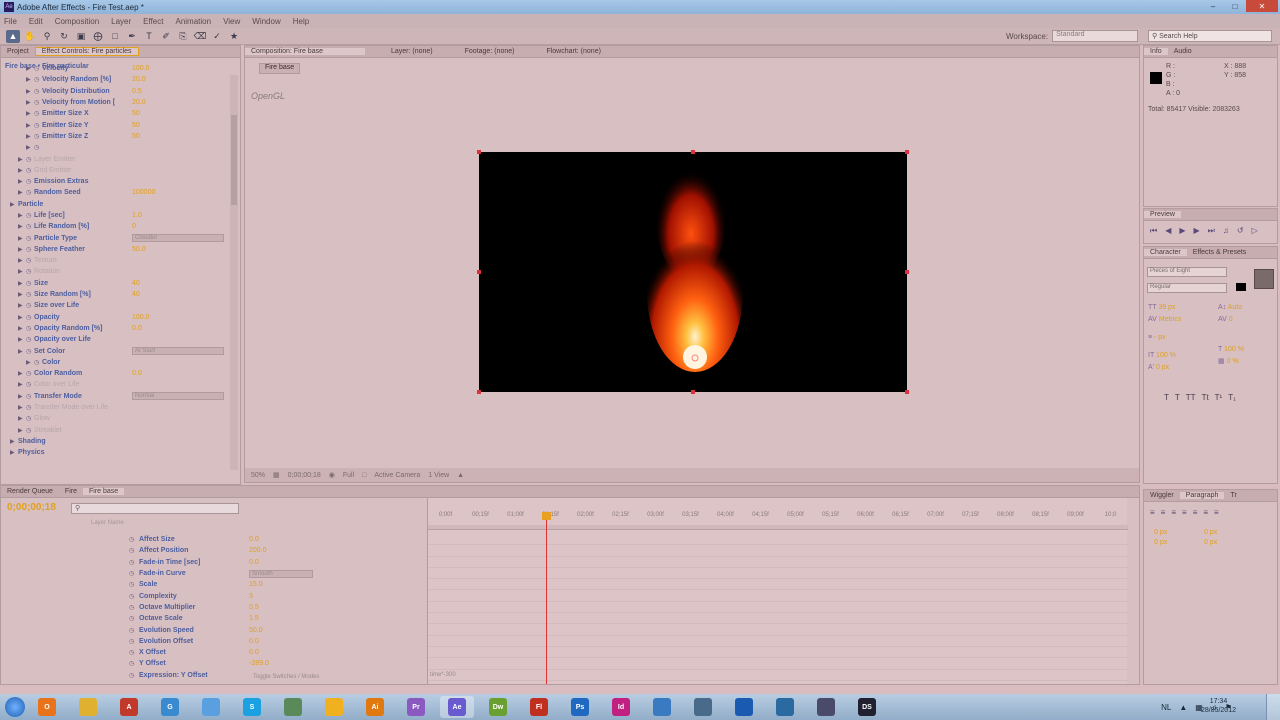 The width and height of the screenshot is (1280, 720). Describe the element at coordinates (137, 215) in the screenshot. I see `property-value: 1.0` at that location.